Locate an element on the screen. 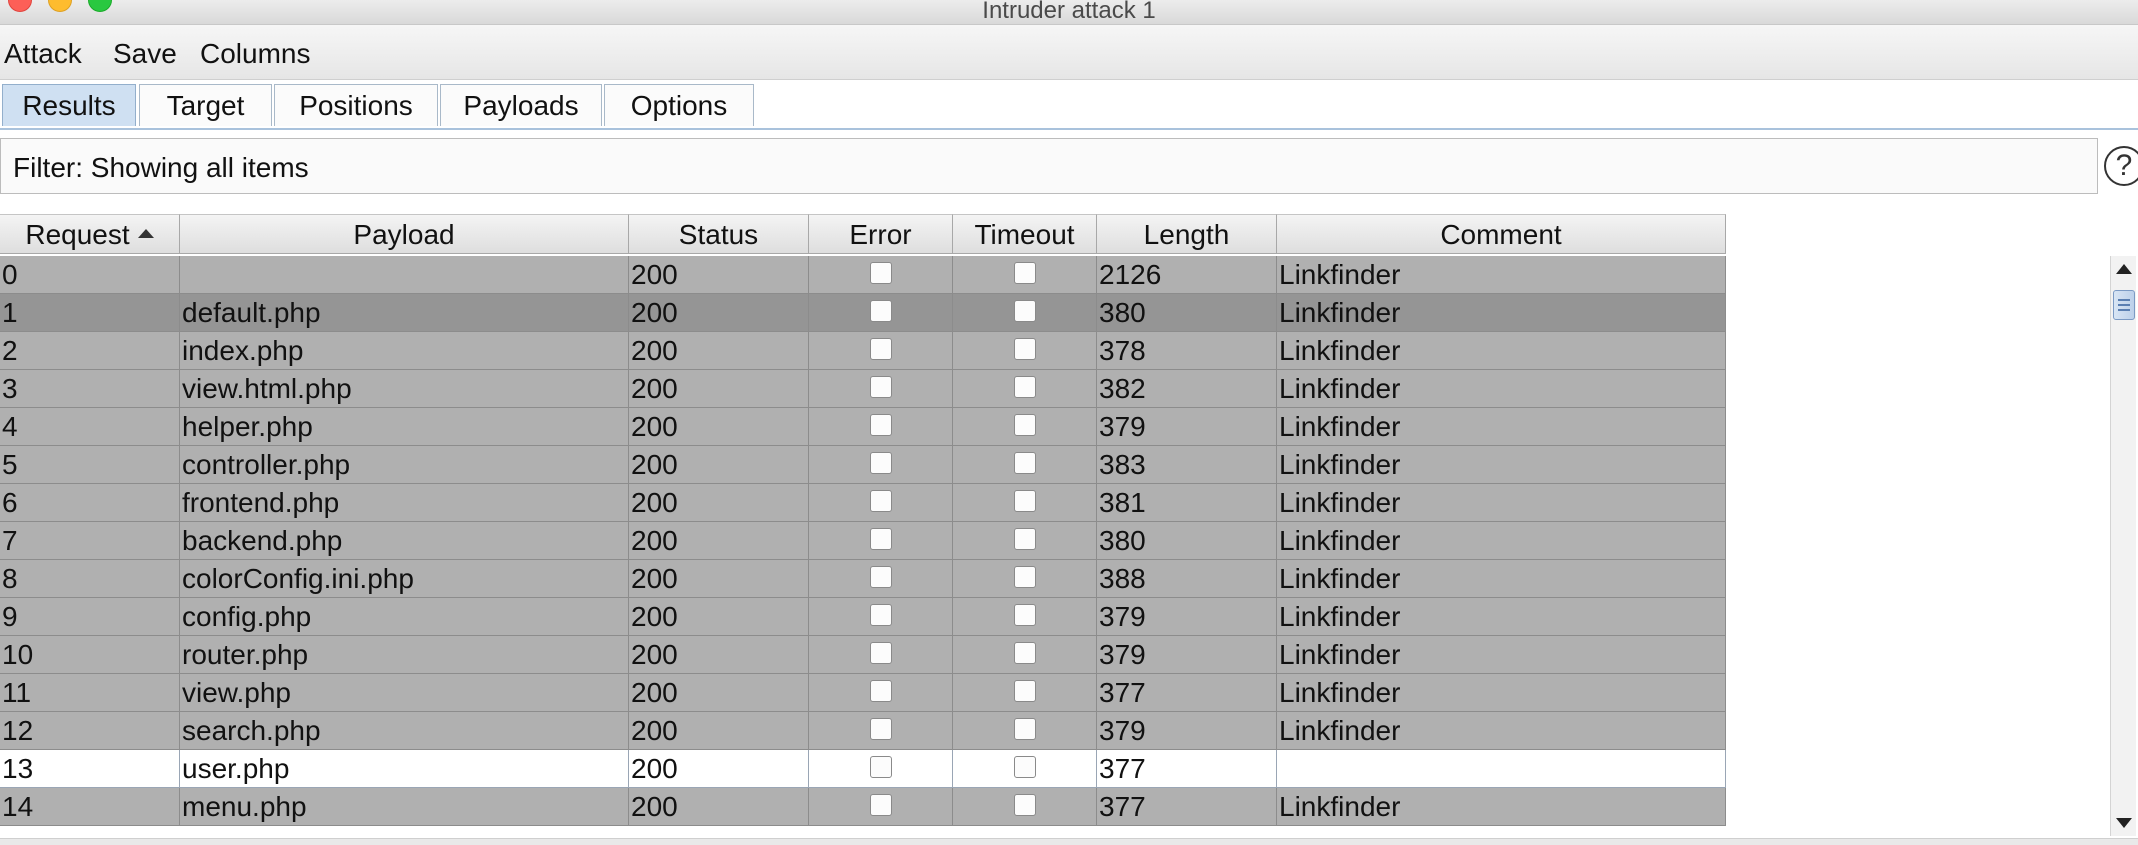  table-row: 7 backend.php 200 380 Linkfinder is located at coordinates (863, 541).